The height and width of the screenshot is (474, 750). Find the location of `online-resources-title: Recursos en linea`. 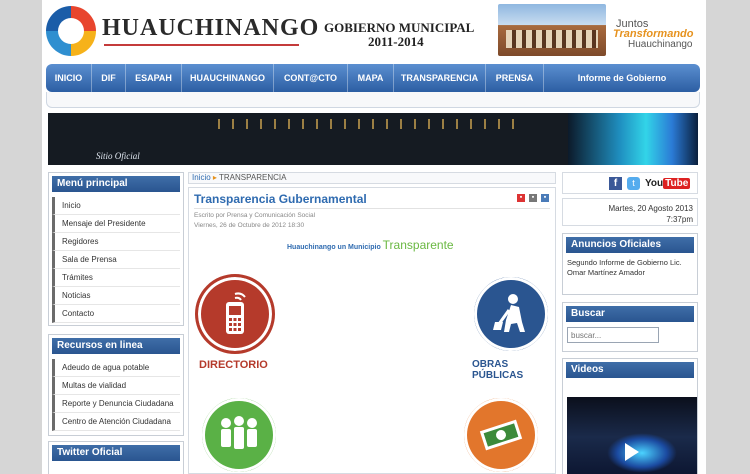

online-resources-title: Recursos en linea is located at coordinates (116, 346).